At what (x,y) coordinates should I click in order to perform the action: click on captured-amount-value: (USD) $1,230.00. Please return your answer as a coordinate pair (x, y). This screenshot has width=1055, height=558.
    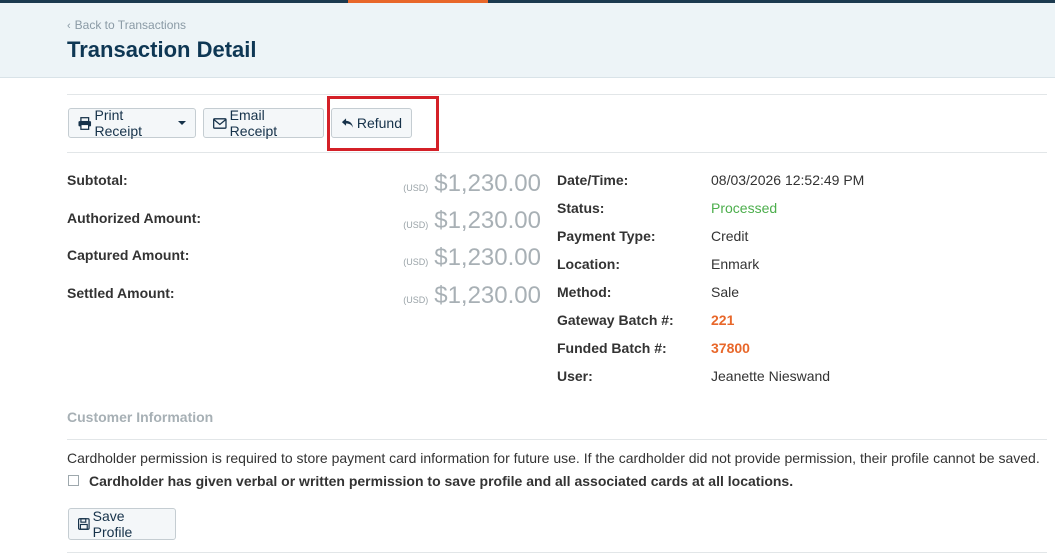
    Looking at the image, I should click on (472, 258).